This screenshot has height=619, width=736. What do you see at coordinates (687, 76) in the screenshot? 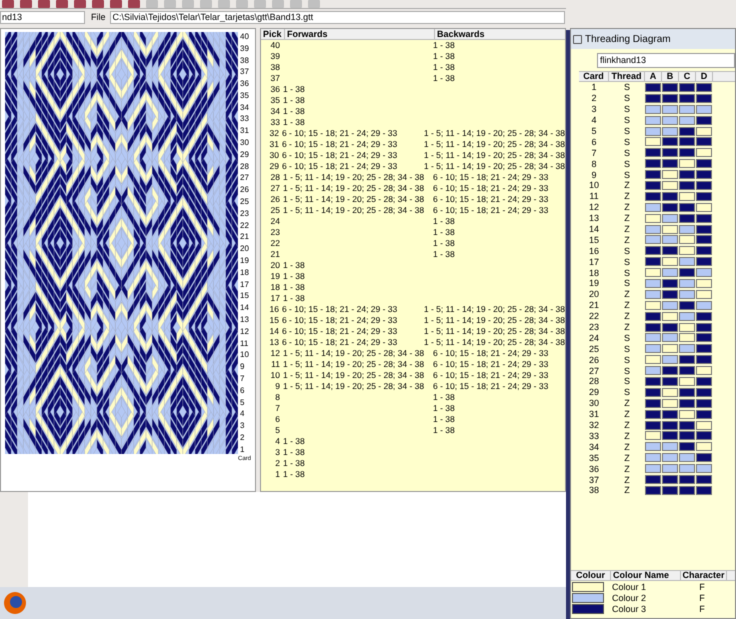
I see `column-header: C` at bounding box center [687, 76].